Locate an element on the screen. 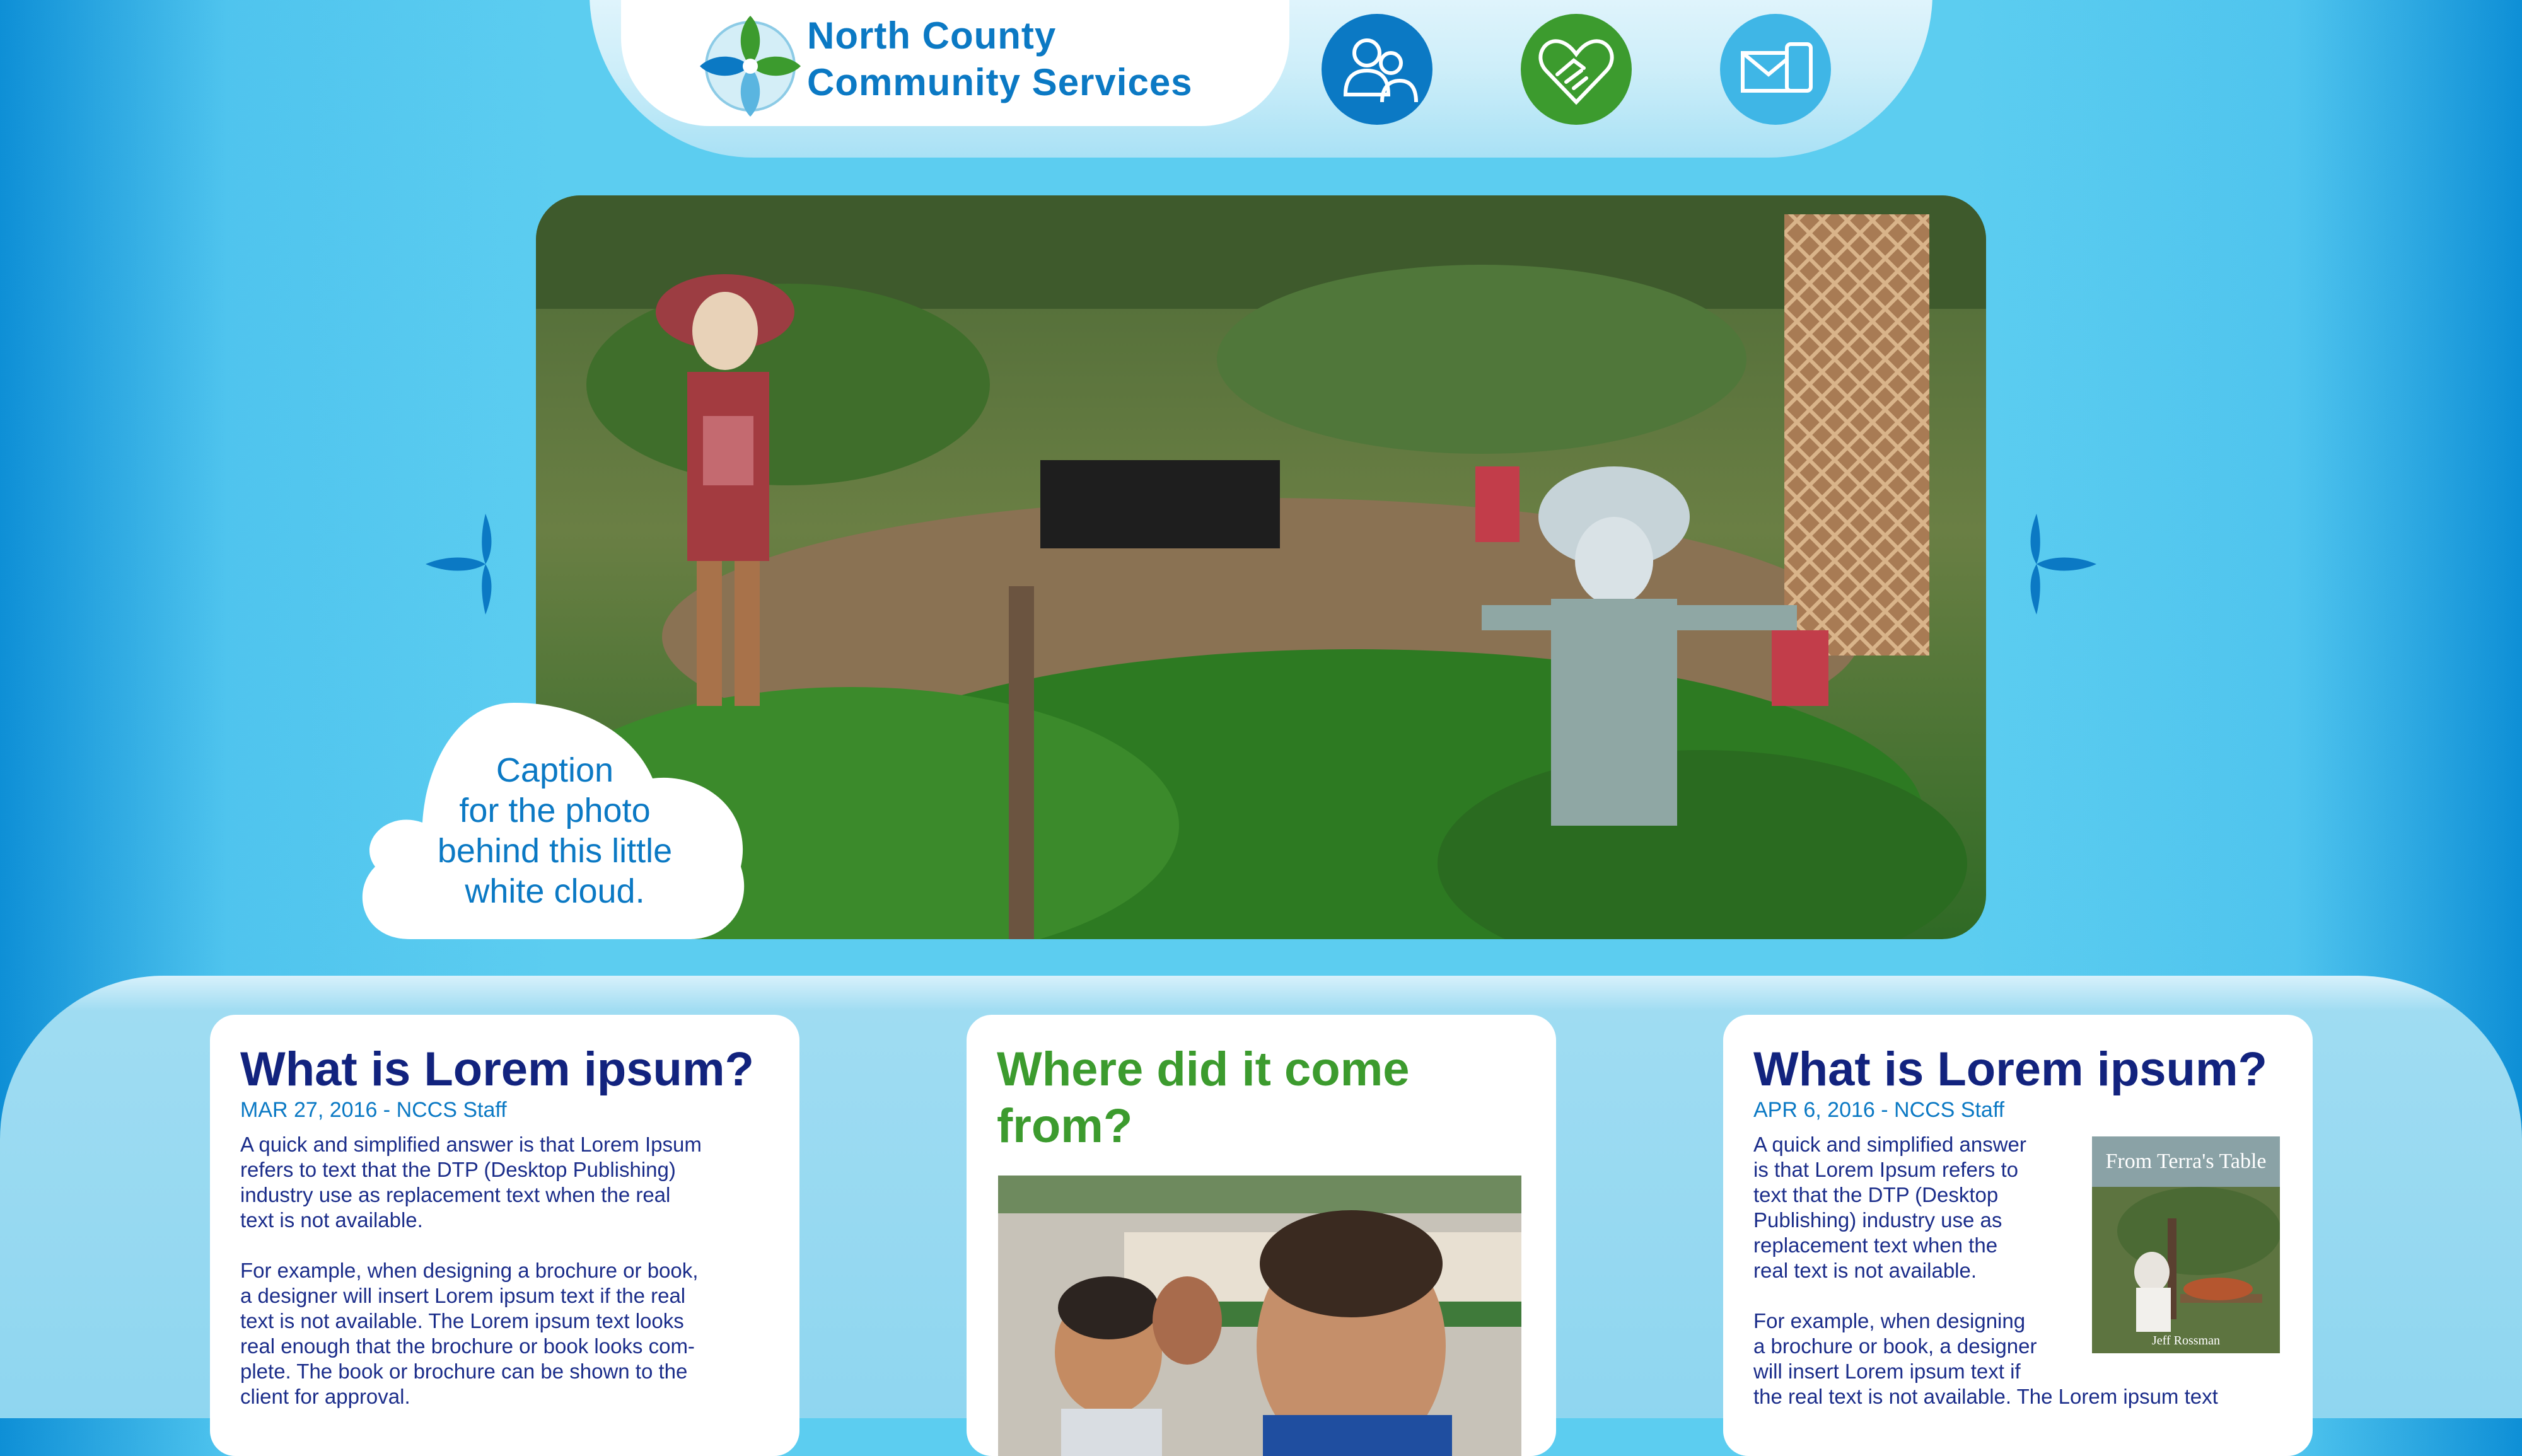 This screenshot has height=1456, width=2522. card-title-line: from? is located at coordinates (1065, 1126).